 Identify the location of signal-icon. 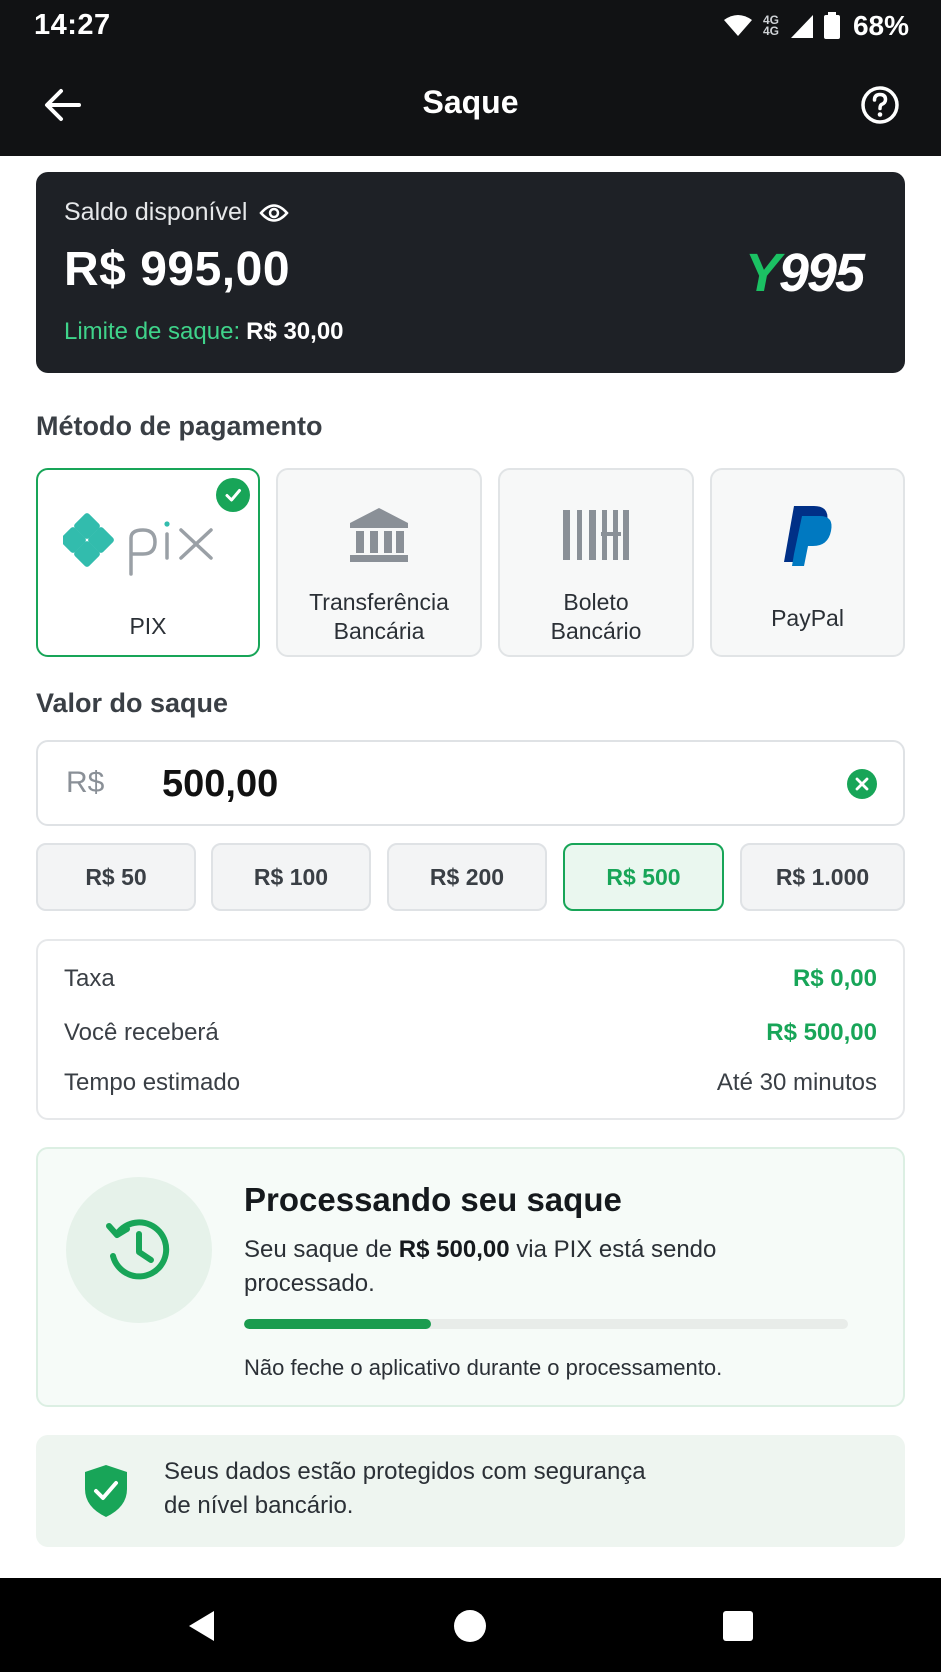
(801, 26).